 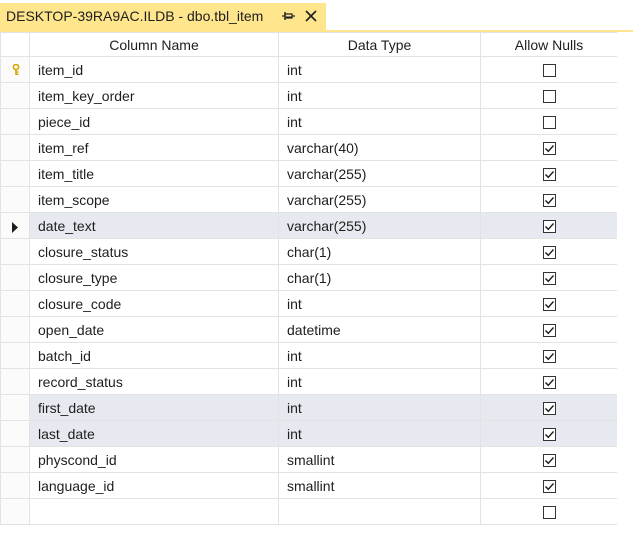 What do you see at coordinates (154, 277) in the screenshot?
I see `column-name-cell: closure_type` at bounding box center [154, 277].